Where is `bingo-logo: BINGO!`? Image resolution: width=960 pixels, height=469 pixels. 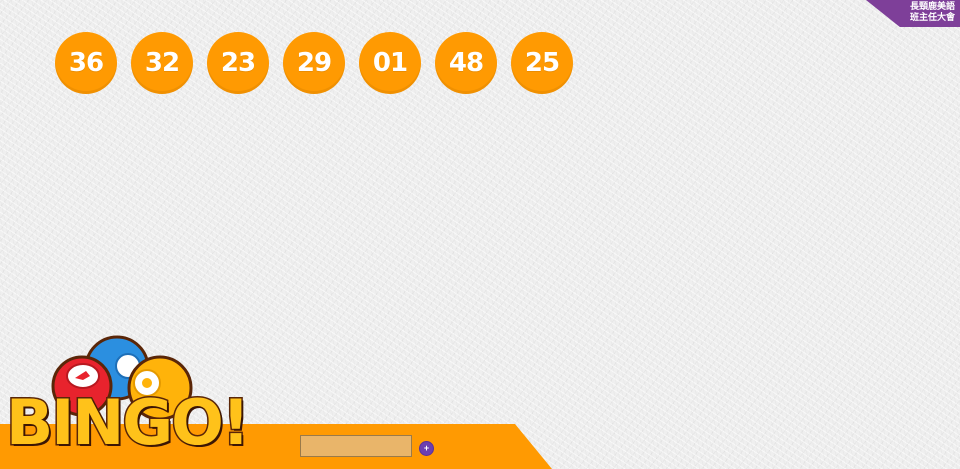 bingo-logo: BINGO! is located at coordinates (128, 399).